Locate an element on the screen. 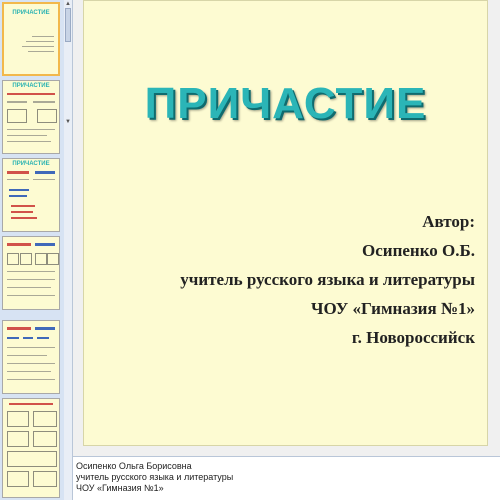 Image resolution: width=500 pixels, height=501 pixels. slide-title: ПРИЧАСТИЕ is located at coordinates (285, 104).